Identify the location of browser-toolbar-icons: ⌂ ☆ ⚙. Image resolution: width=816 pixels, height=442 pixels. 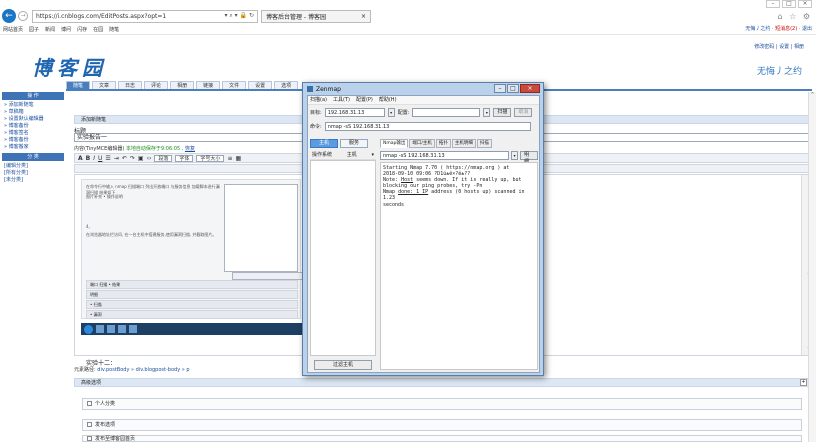
(794, 16).